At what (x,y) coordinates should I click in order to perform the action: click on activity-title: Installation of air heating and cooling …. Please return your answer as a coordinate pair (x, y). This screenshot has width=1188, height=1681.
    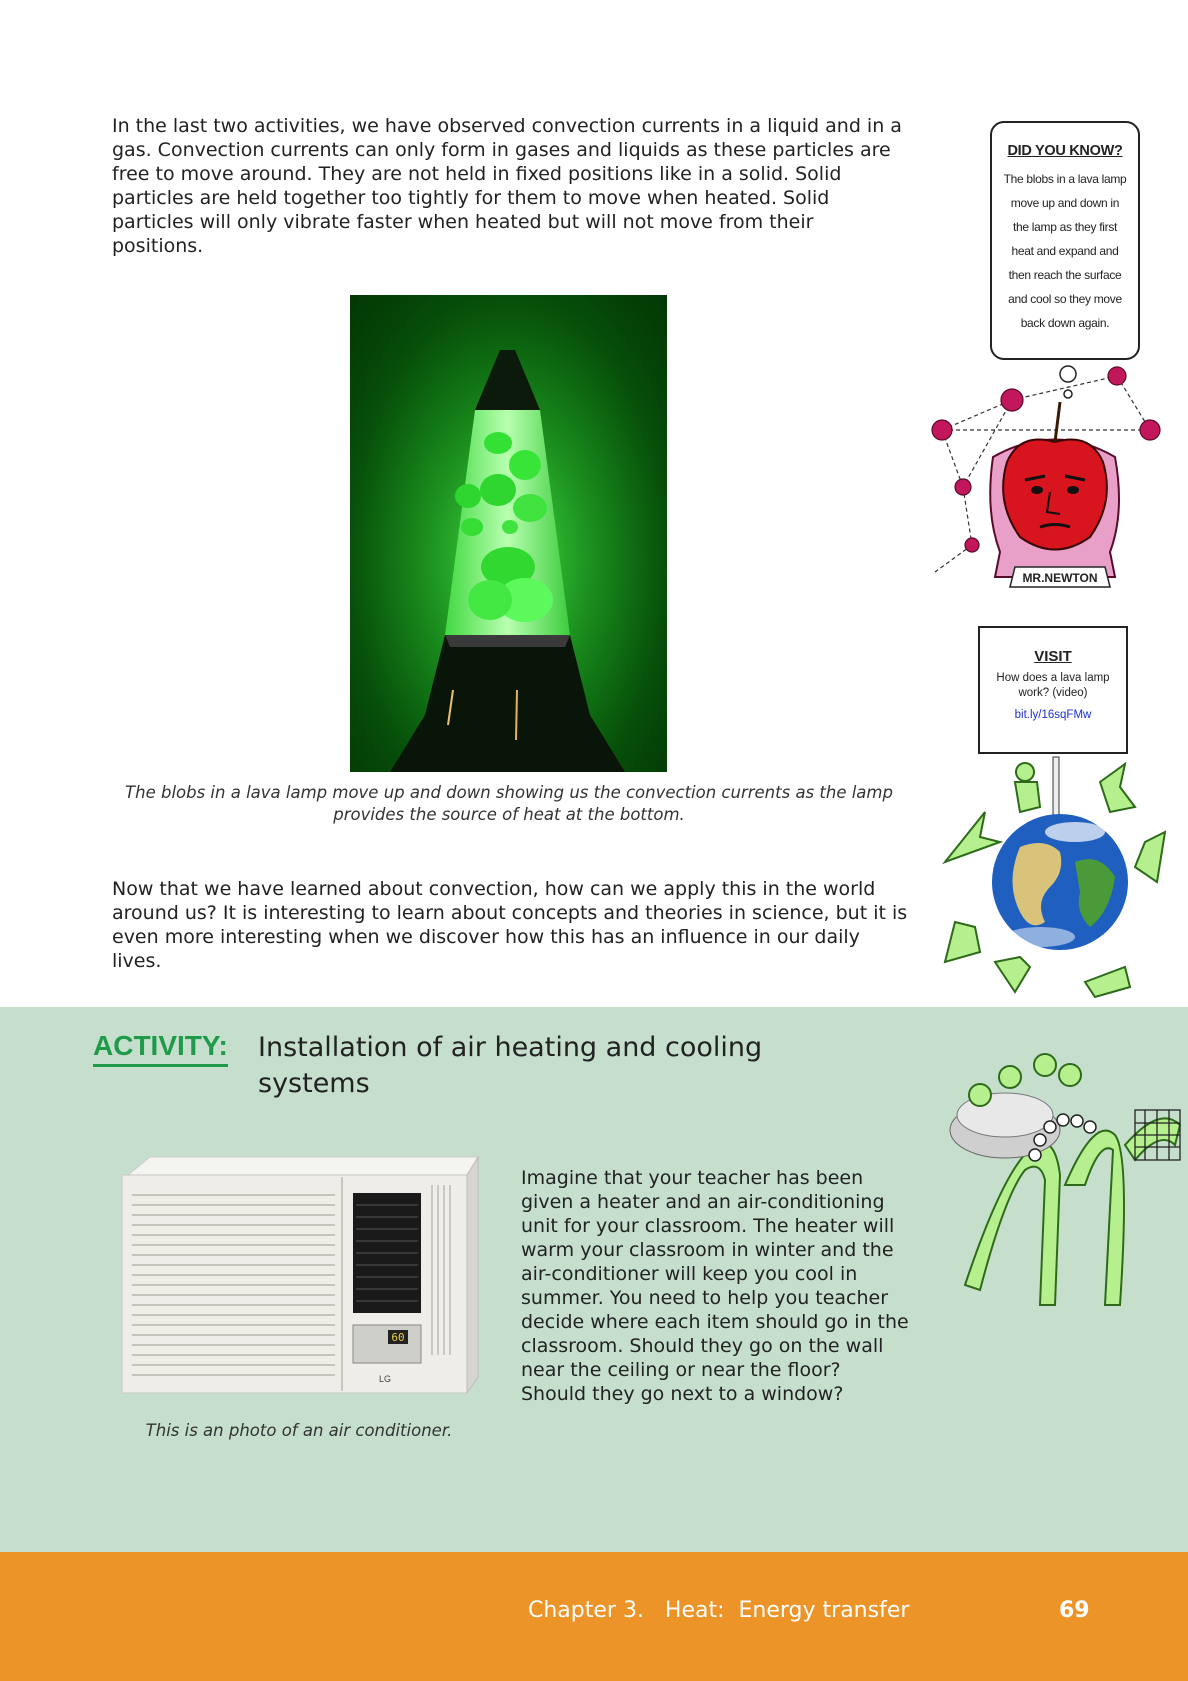
    Looking at the image, I should click on (510, 1065).